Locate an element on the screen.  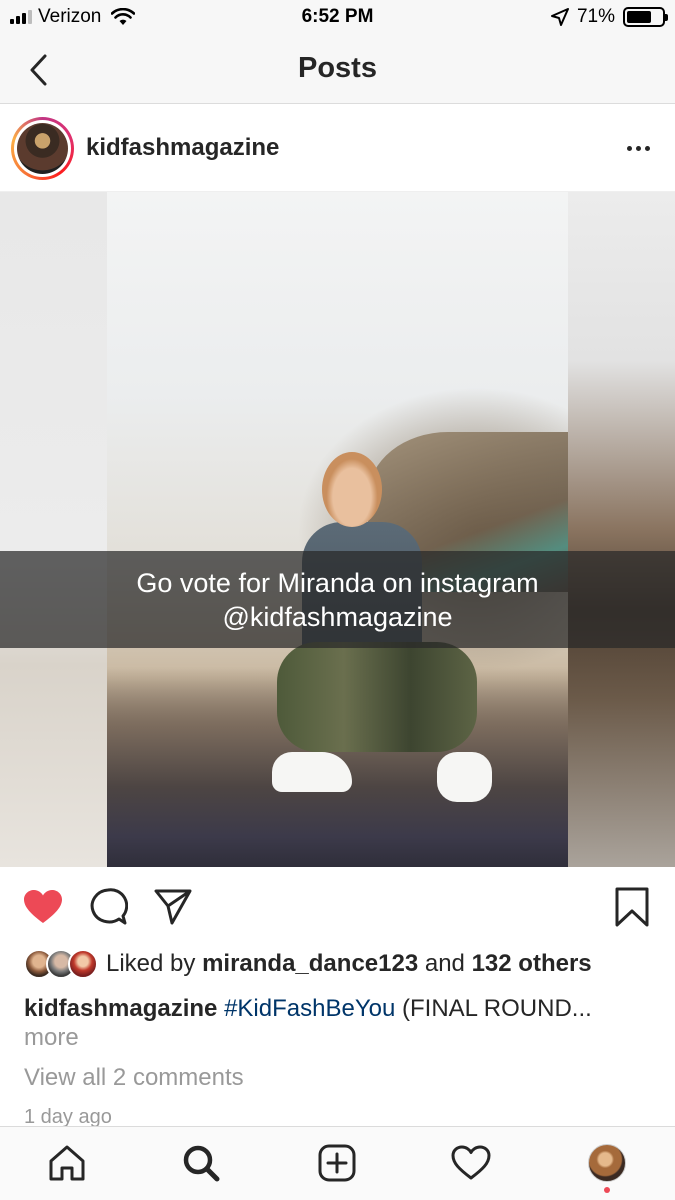
search-icon is located at coordinates (201, 1163).